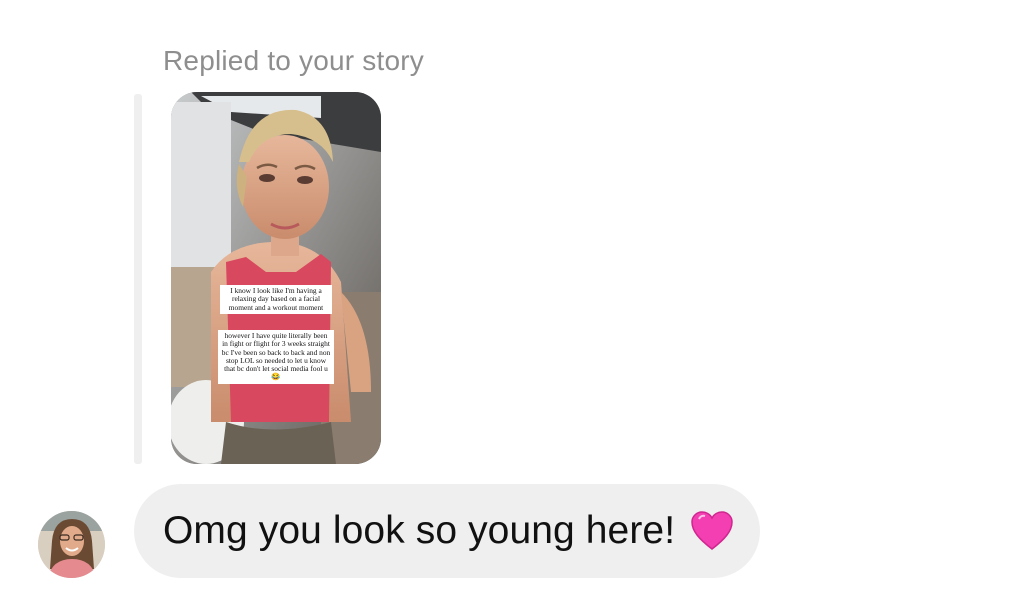  What do you see at coordinates (419, 530) in the screenshot?
I see `message-text: Omg you look so young here!` at bounding box center [419, 530].